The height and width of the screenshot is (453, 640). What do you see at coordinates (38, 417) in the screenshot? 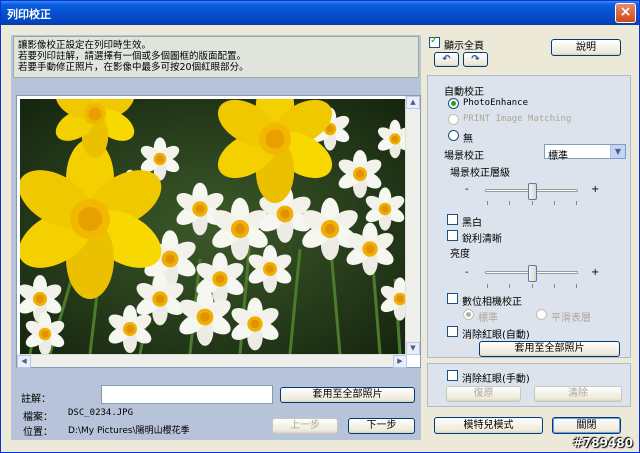
I see `file-label: 檔案：` at bounding box center [38, 417].